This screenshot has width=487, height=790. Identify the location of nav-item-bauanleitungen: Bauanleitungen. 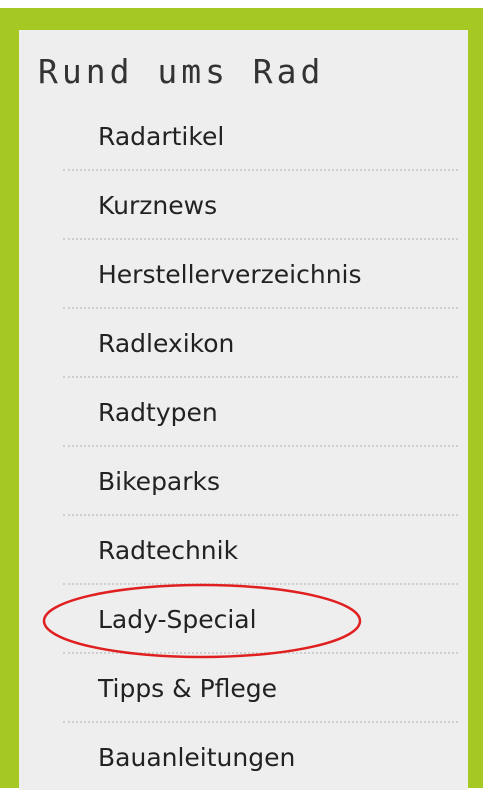
(243, 756).